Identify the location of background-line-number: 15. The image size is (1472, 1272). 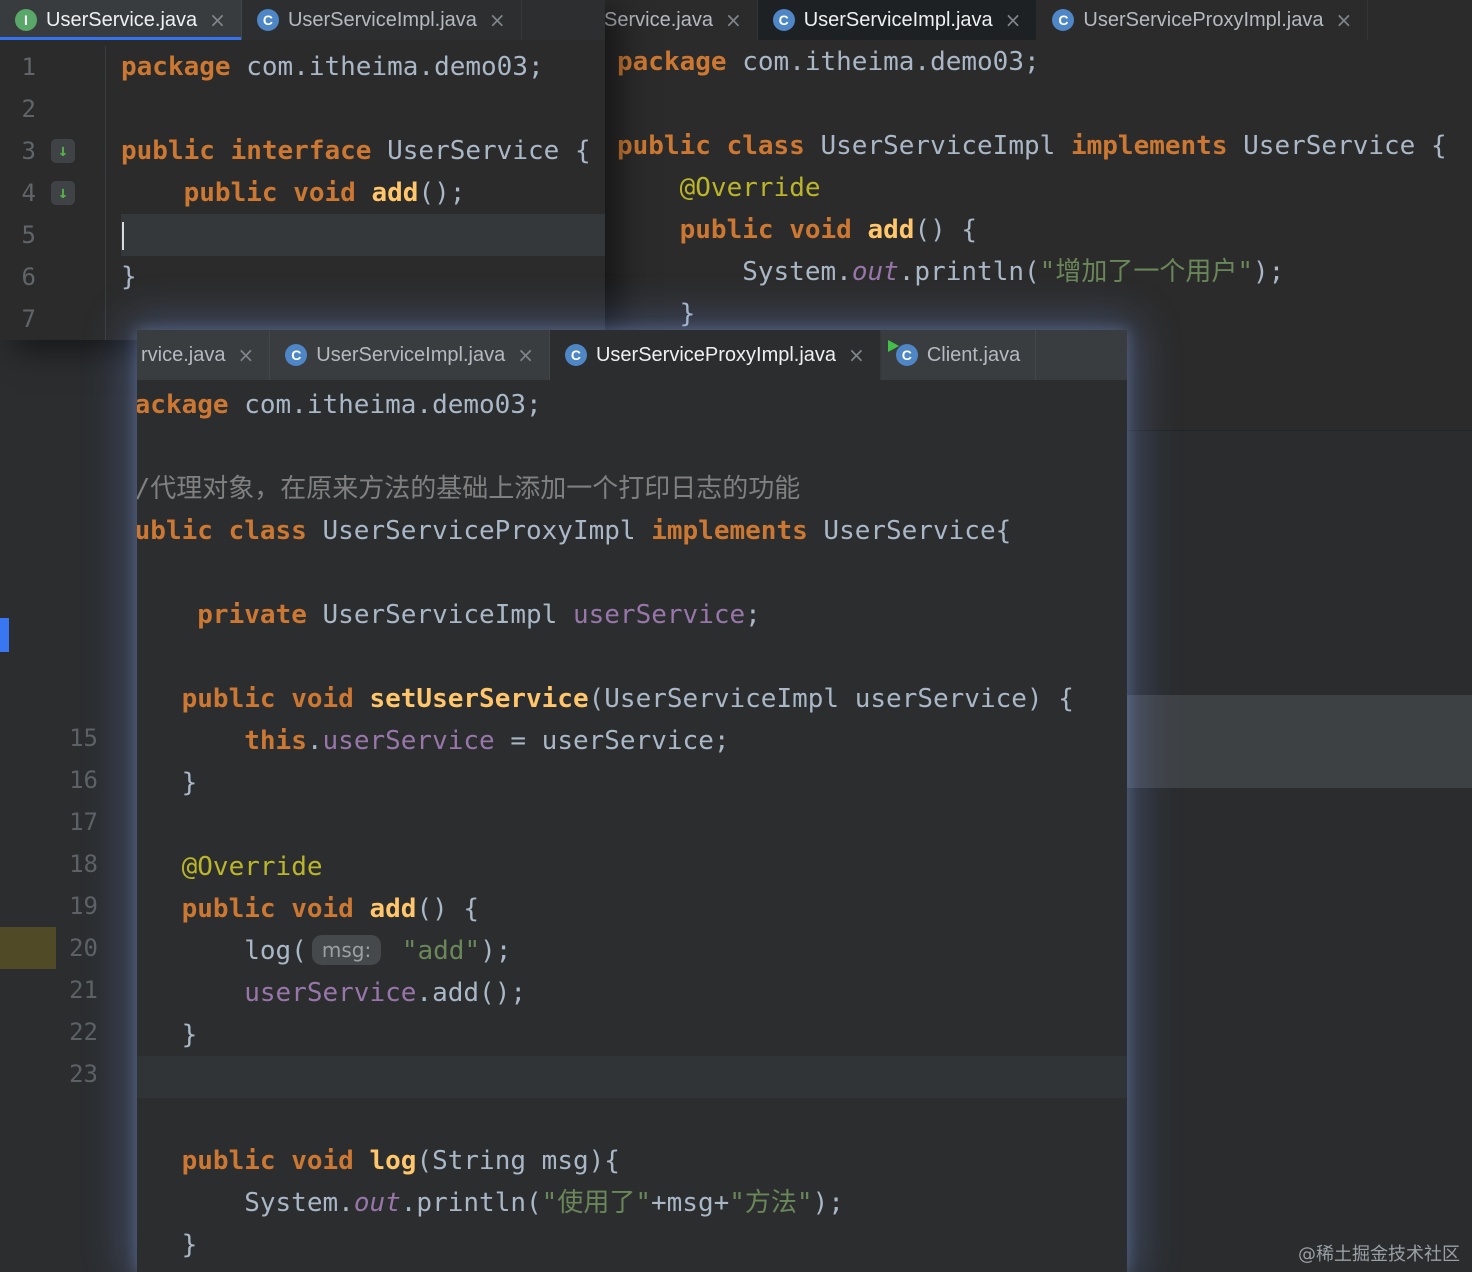
(83, 738).